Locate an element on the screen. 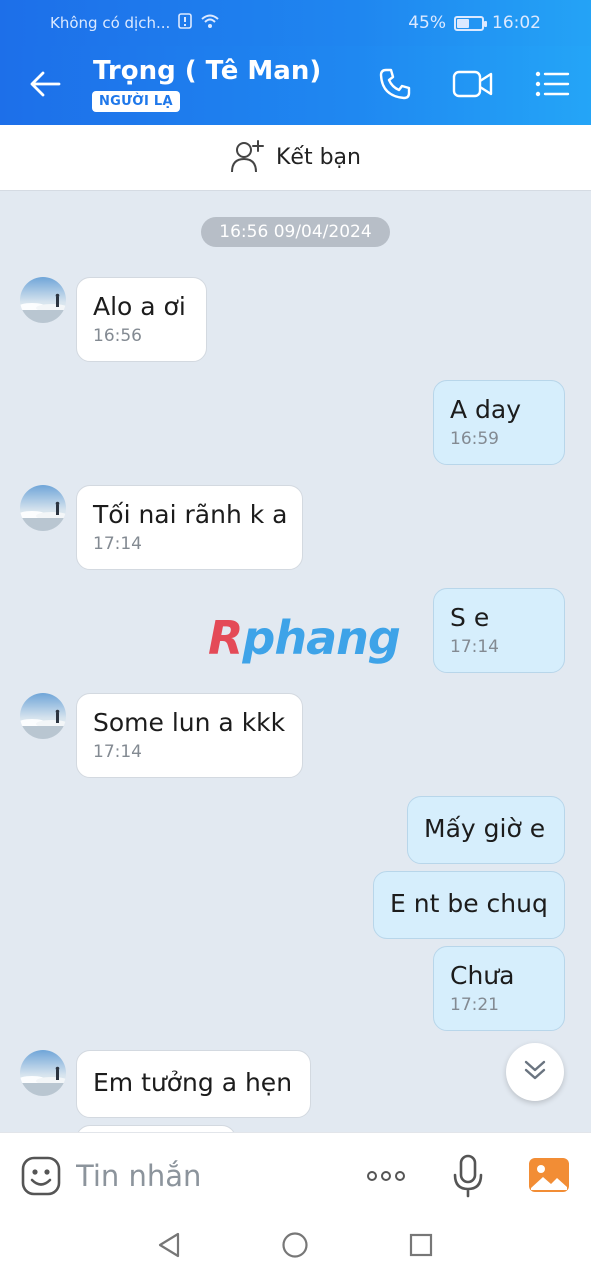  message-bubble-incoming: Alo a ơi 16:56 is located at coordinates (141, 319).